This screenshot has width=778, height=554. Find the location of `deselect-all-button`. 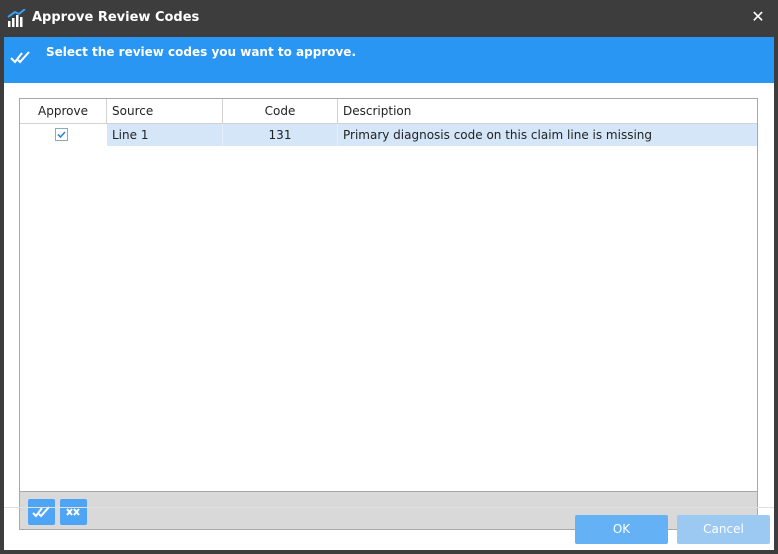

deselect-all-button is located at coordinates (73, 512).